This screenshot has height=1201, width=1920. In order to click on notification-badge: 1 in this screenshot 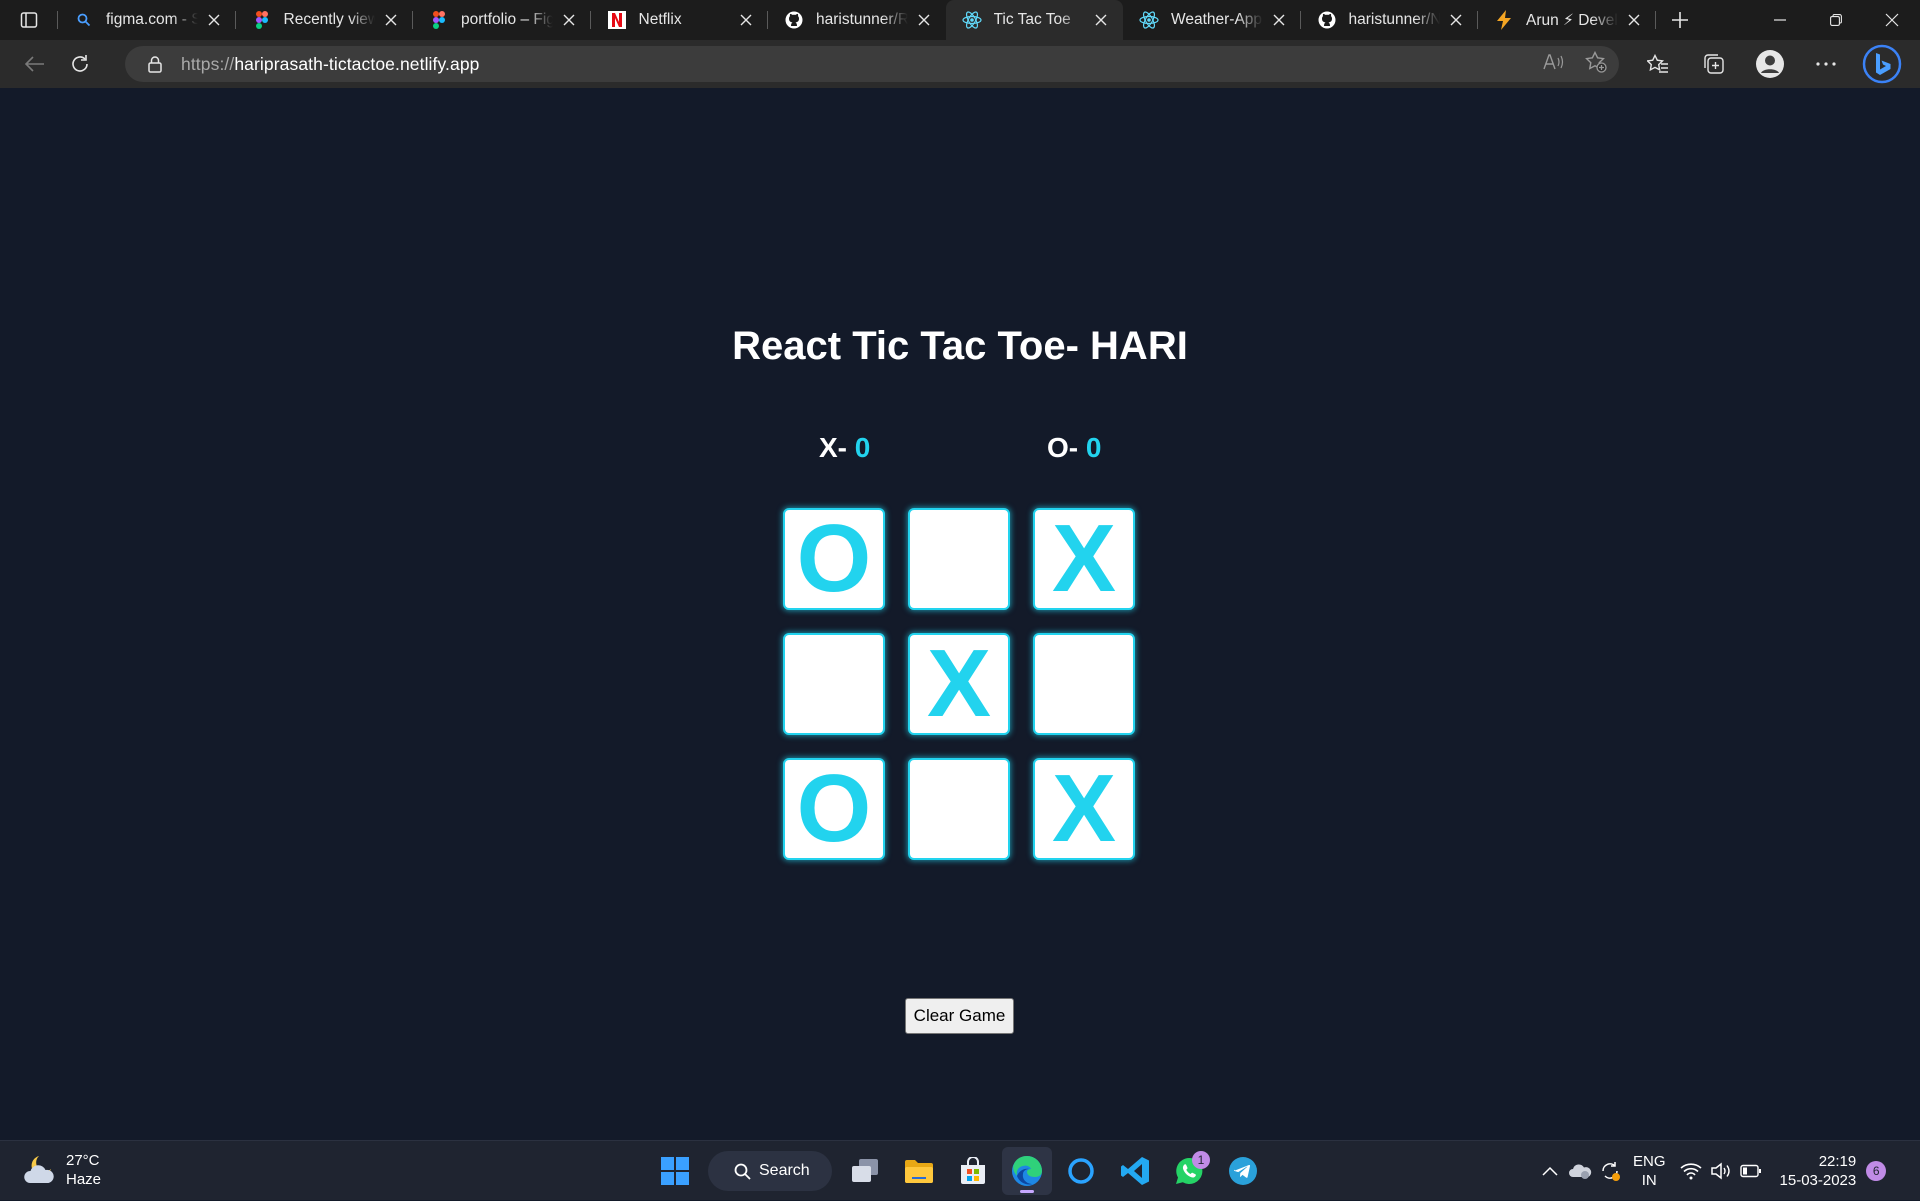, I will do `click(1201, 1160)`.